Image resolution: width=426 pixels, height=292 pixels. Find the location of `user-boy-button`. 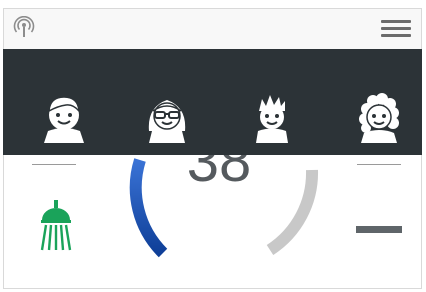

user-boy-button is located at coordinates (64, 117).